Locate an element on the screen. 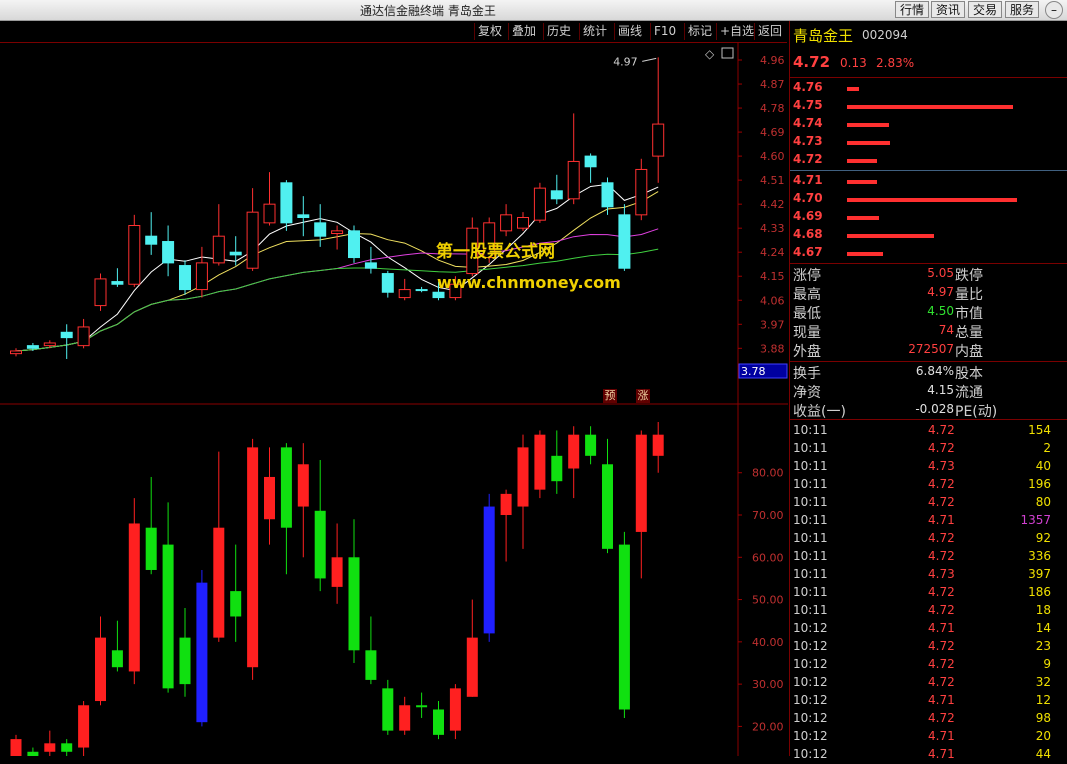 The width and height of the screenshot is (1067, 764). price-axis-label: 4.78 is located at coordinates (772, 108).